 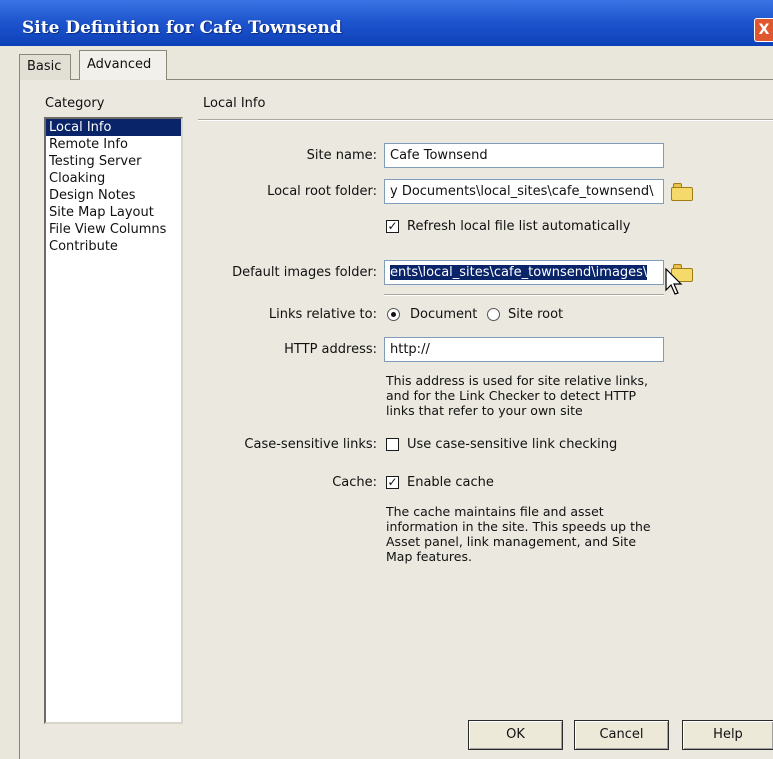 What do you see at coordinates (113, 195) in the screenshot?
I see `category-item-design-notes: Design Notes` at bounding box center [113, 195].